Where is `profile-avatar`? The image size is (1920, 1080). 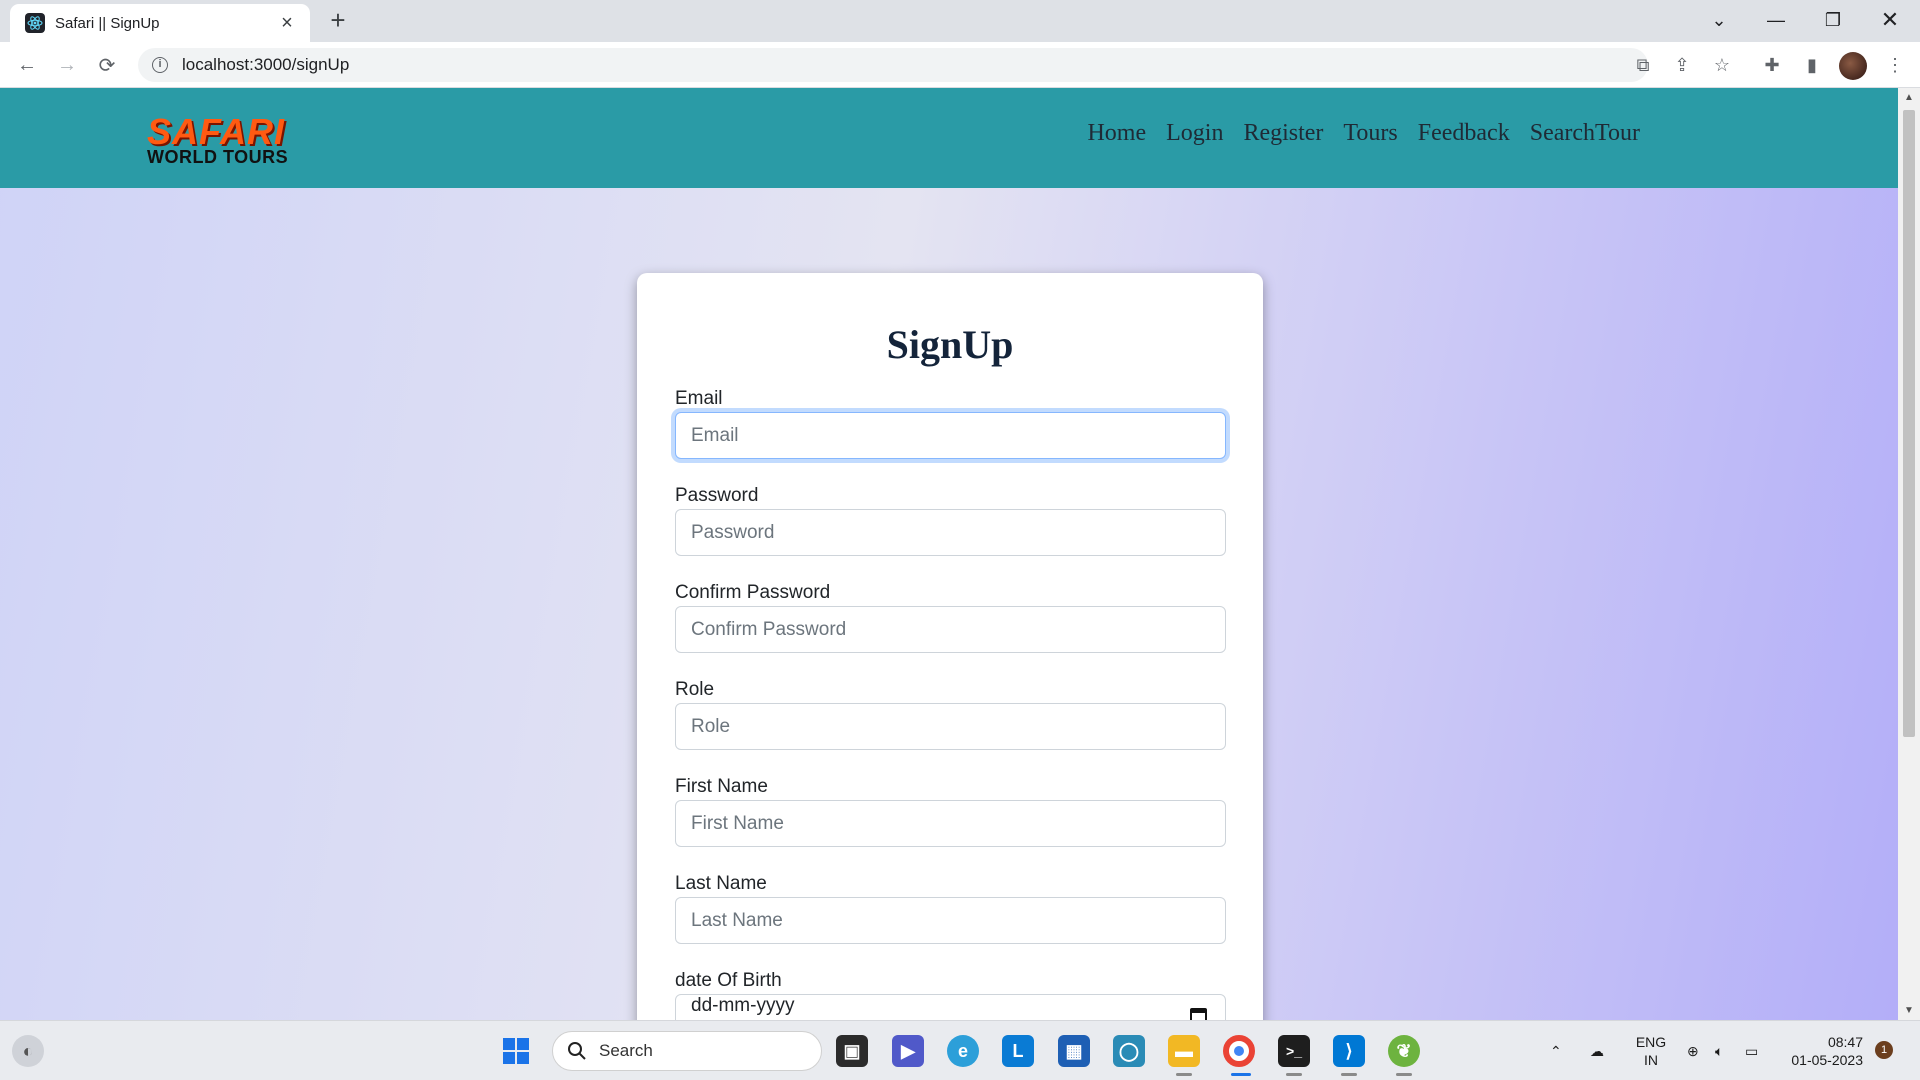
profile-avatar is located at coordinates (1853, 66).